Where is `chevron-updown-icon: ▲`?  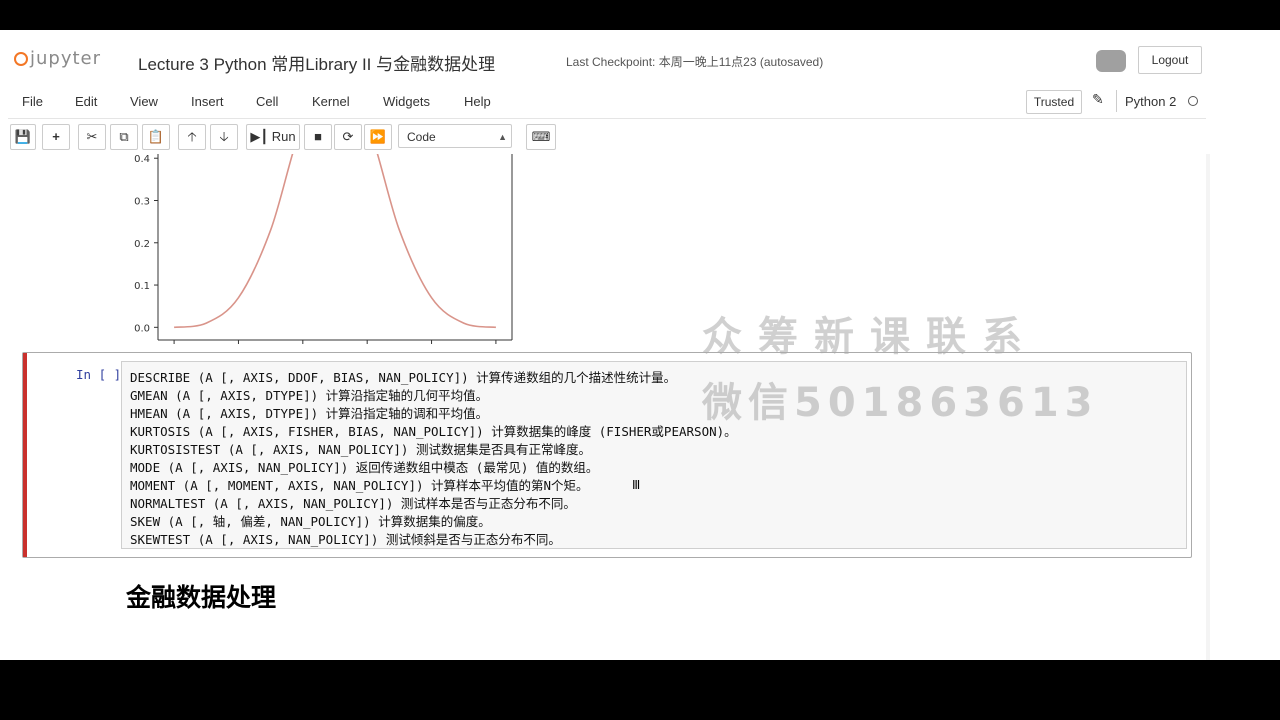 chevron-updown-icon: ▲ is located at coordinates (502, 137).